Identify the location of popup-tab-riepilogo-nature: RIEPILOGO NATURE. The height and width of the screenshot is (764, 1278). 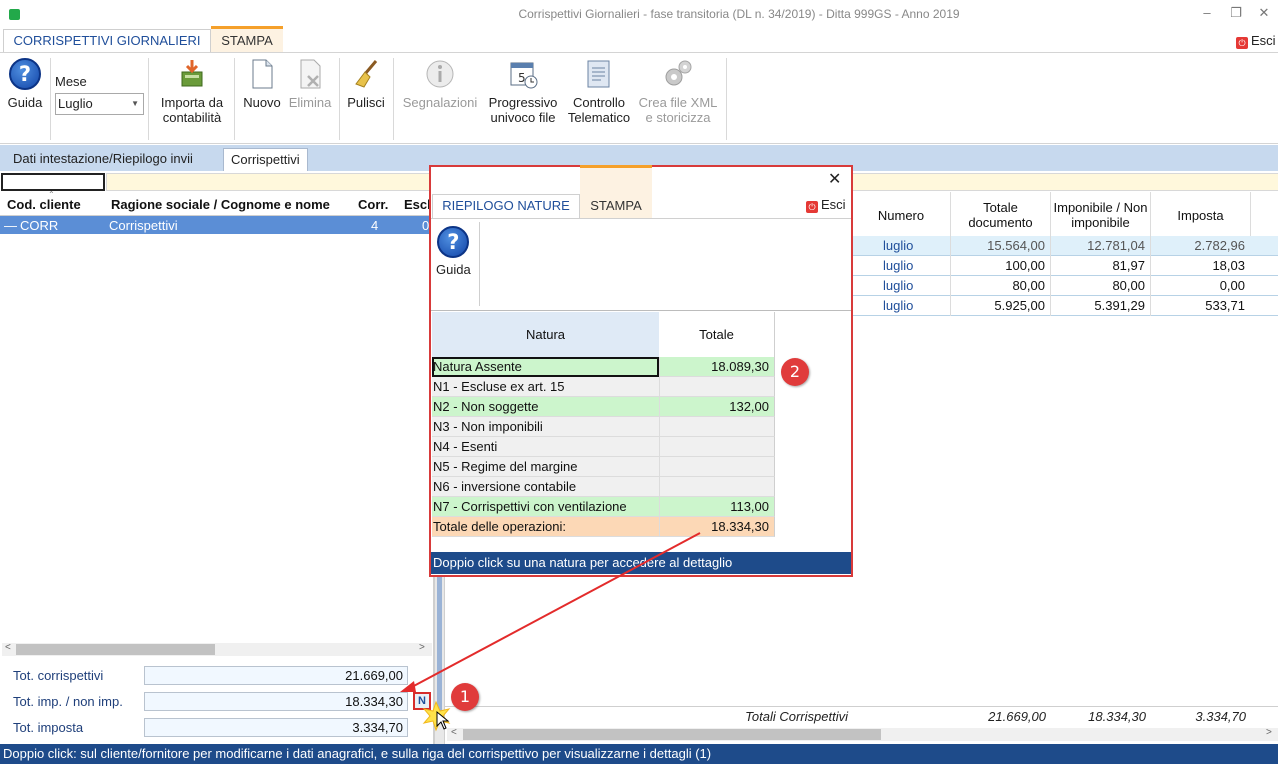
(506, 206).